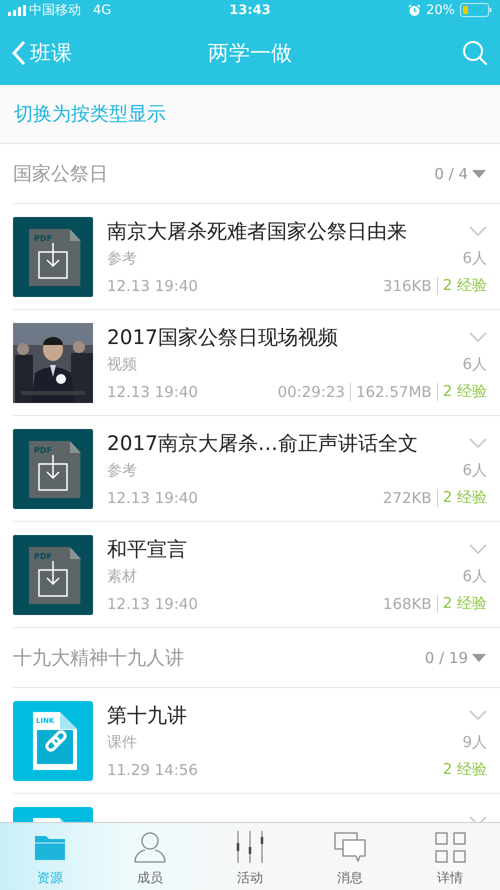 This screenshot has width=500, height=890. What do you see at coordinates (147, 549) in the screenshot?
I see `resource-title: 和平宣言` at bounding box center [147, 549].